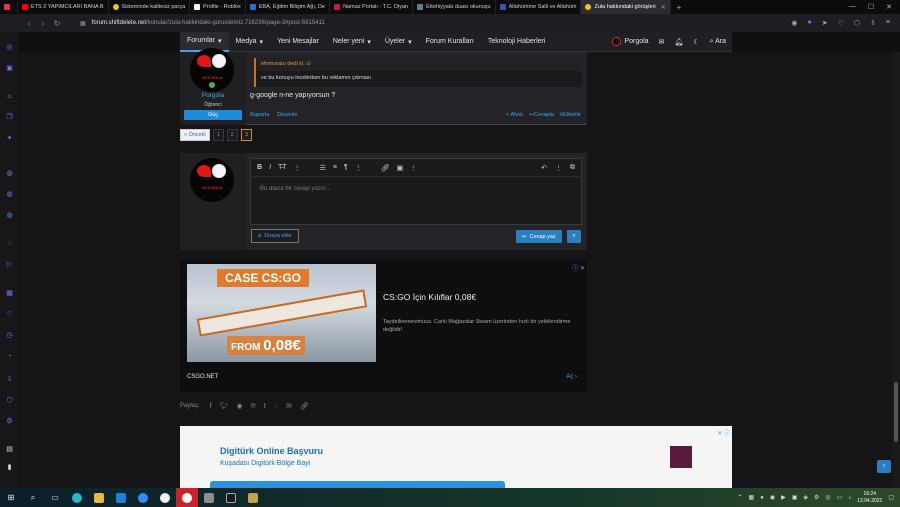 This screenshot has height=507, width=900. Describe the element at coordinates (9, 68) in the screenshot. I see `bag-icon: ▣` at that location.